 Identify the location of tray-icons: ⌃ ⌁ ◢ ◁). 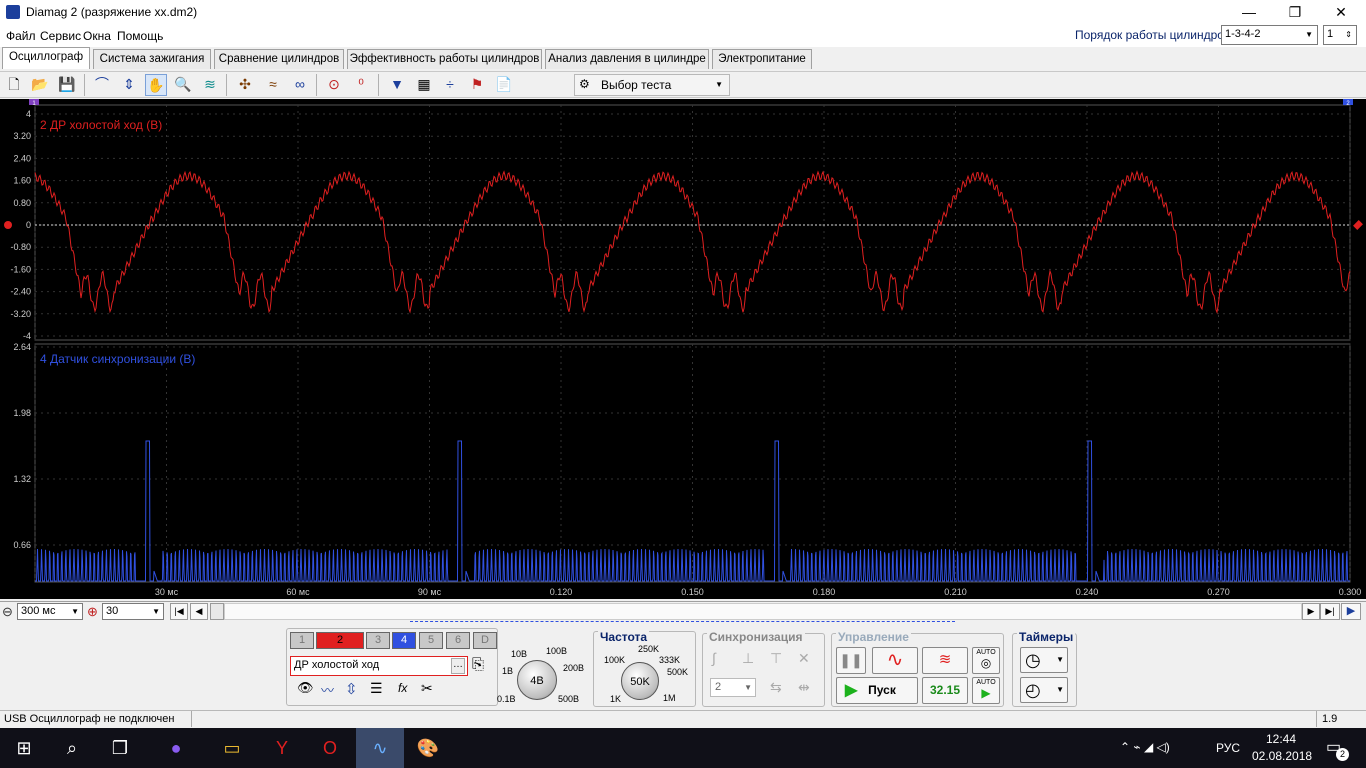
(1145, 747).